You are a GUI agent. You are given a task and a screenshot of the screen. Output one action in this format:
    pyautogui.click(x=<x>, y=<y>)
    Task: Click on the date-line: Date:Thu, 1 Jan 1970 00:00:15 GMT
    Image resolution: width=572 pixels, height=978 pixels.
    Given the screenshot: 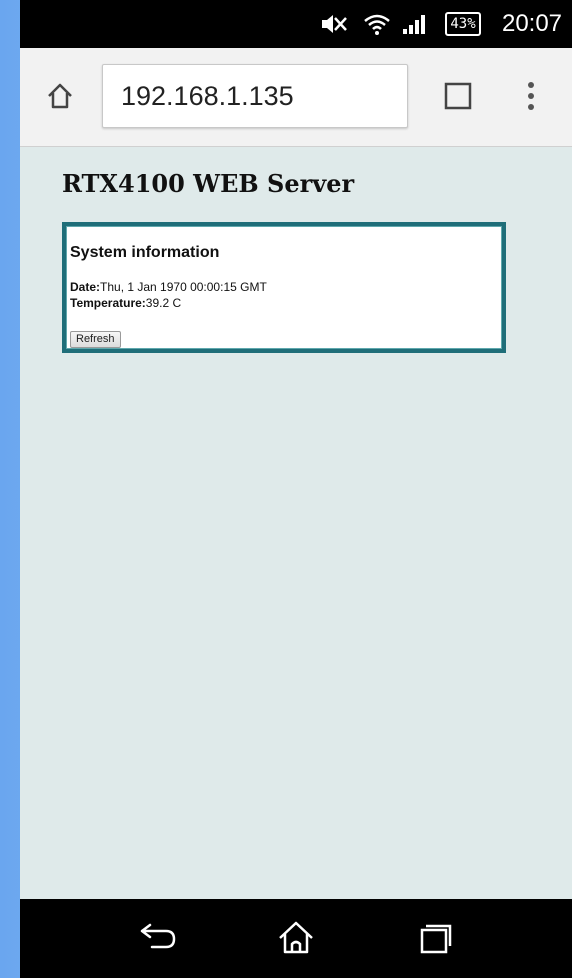 What is the action you would take?
    pyautogui.click(x=168, y=287)
    